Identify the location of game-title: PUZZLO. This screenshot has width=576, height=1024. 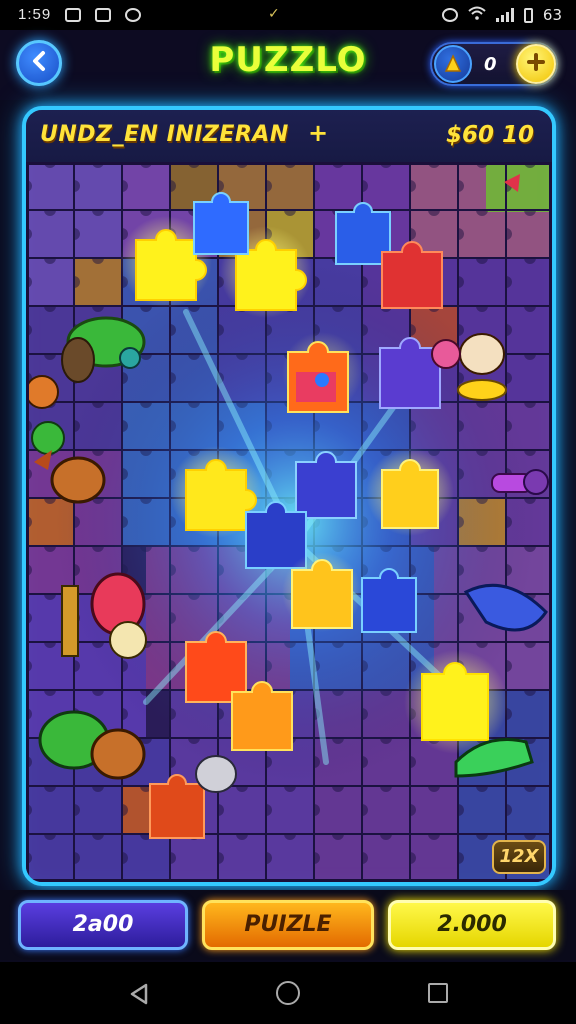
(288, 60).